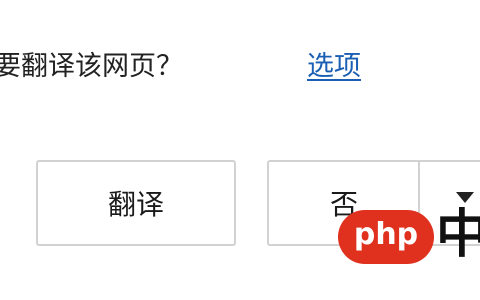 Image resolution: width=480 pixels, height=300 pixels. What do you see at coordinates (136, 203) in the screenshot?
I see `translate-button: 翻译` at bounding box center [136, 203].